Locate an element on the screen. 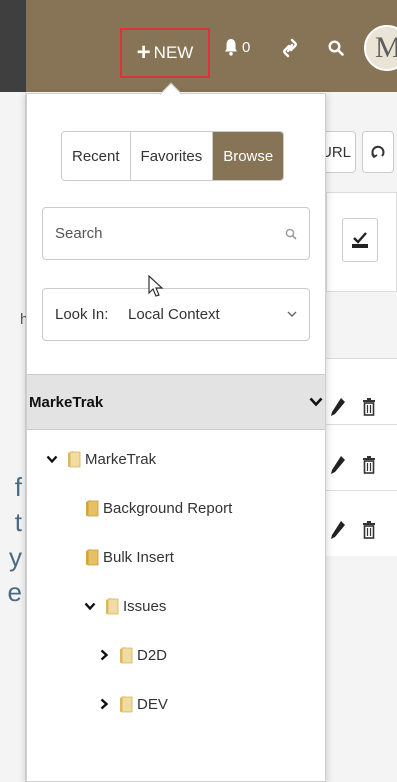  refresh-button is located at coordinates (378, 152).